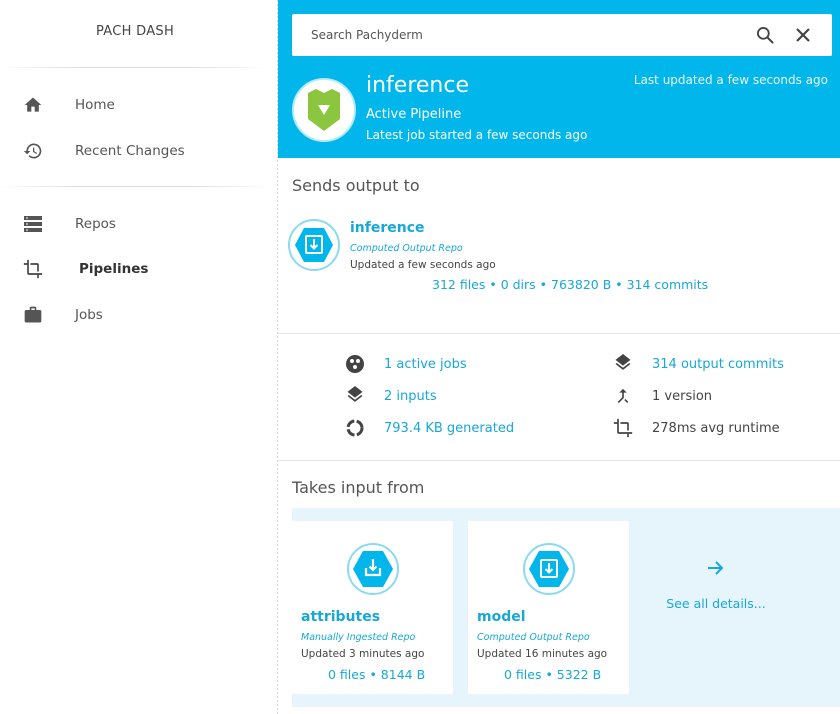 This screenshot has height=714, width=840. What do you see at coordinates (477, 135) in the screenshot?
I see `pipeline-latest-job: Latest job started a few seconds ago` at bounding box center [477, 135].